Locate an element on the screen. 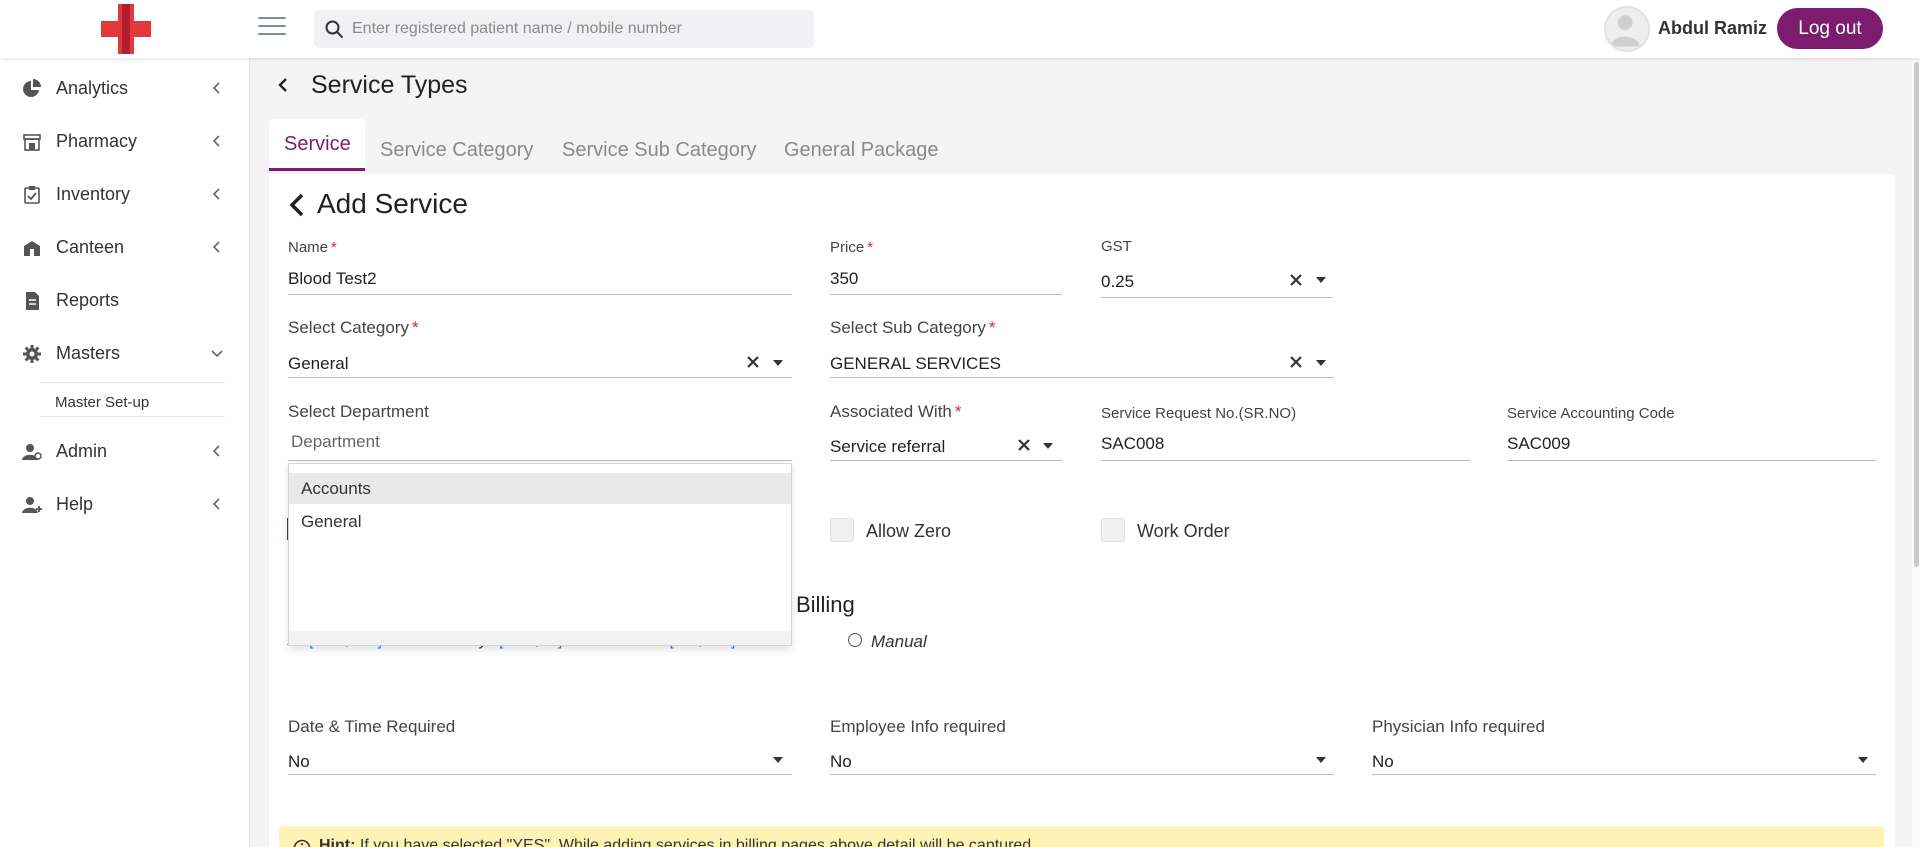 Image resolution: width=1920 pixels, height=847 pixels. sidebar-item-inventory: Inventory is located at coordinates (125, 195).